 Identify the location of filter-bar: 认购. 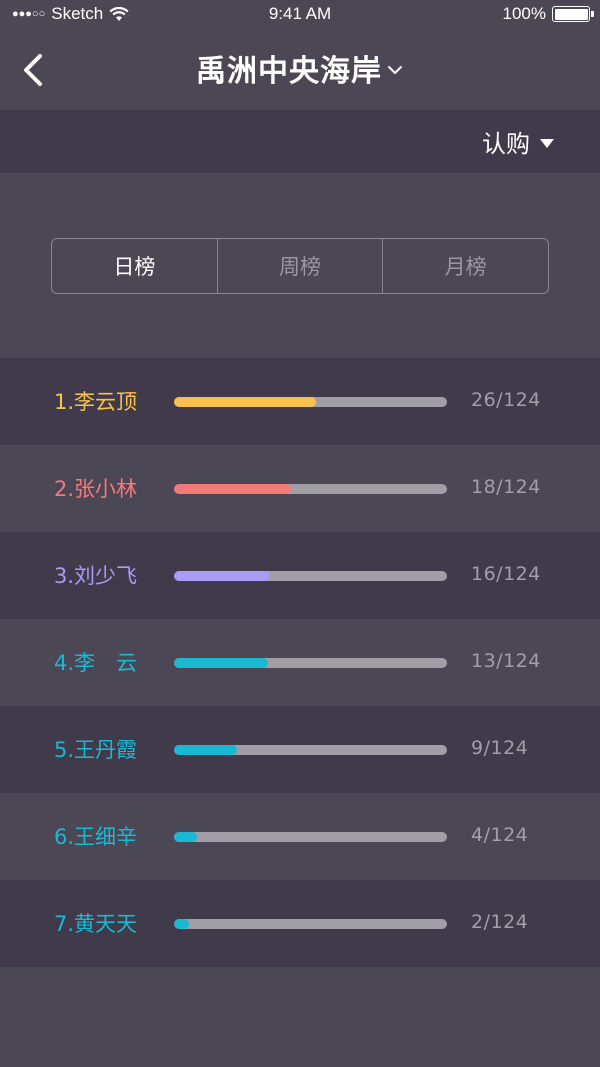
(300, 141).